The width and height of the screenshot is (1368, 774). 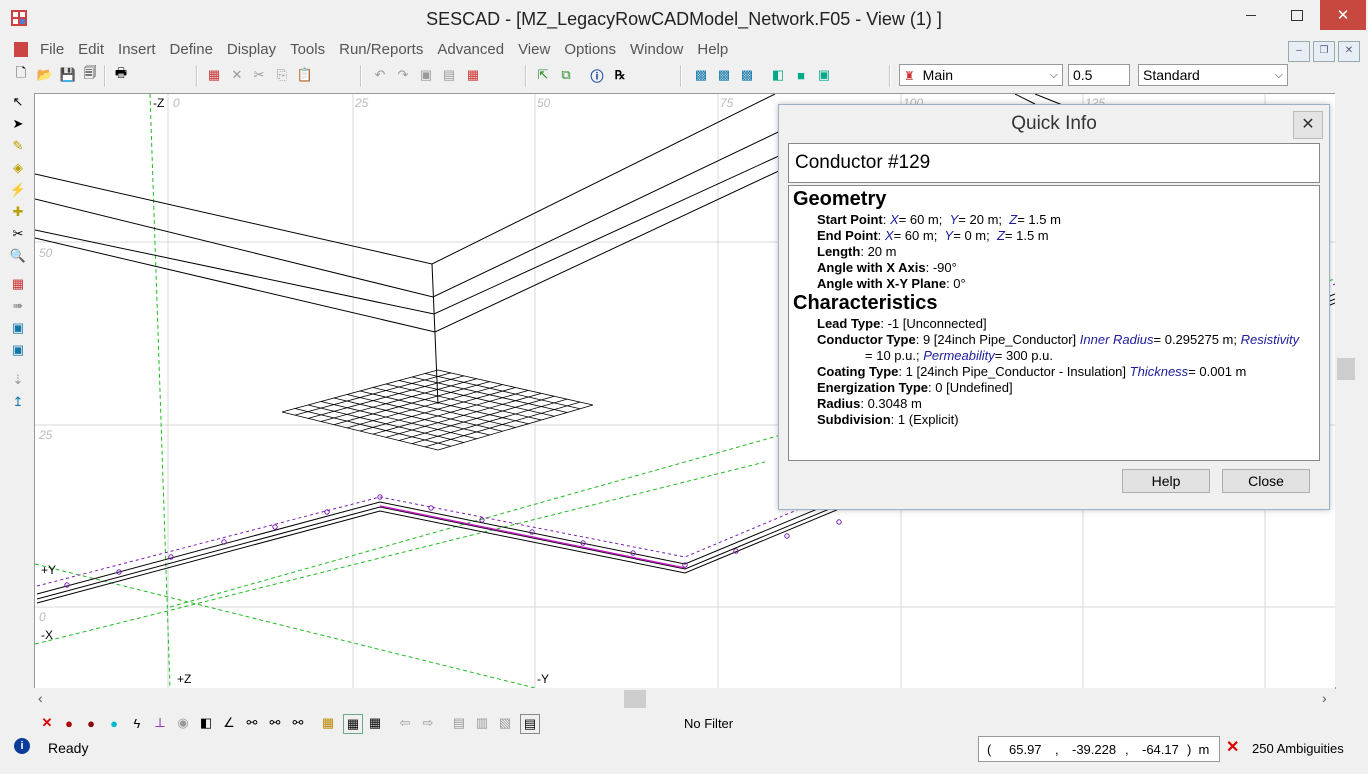 I want to click on menu-run-reports: Run/Reports, so click(x=381, y=50).